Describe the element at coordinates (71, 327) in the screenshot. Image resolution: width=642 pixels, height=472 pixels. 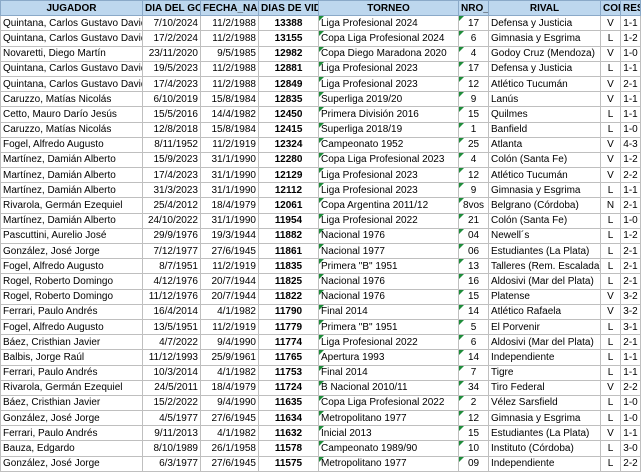
I see `cell-jugador: Fogel, Alfredo Augusto` at that location.